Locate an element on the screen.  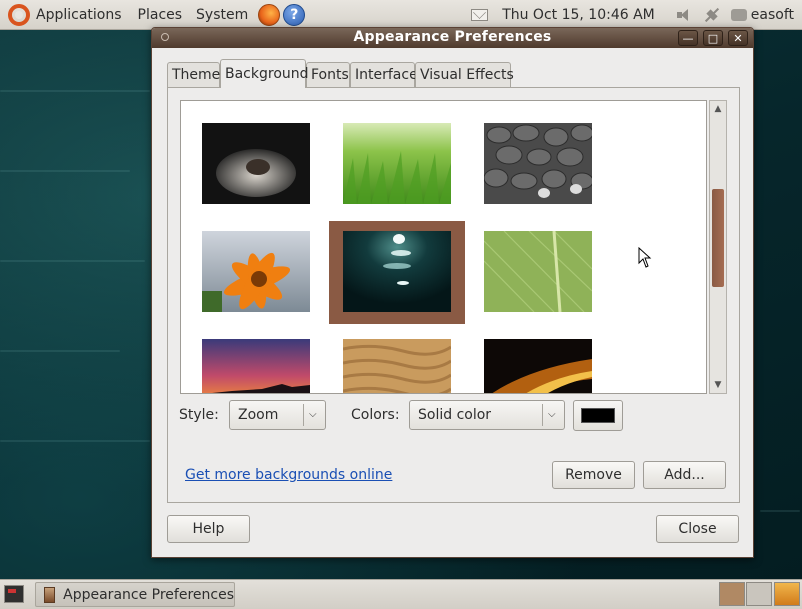
help-button: Help is located at coordinates (208, 529).